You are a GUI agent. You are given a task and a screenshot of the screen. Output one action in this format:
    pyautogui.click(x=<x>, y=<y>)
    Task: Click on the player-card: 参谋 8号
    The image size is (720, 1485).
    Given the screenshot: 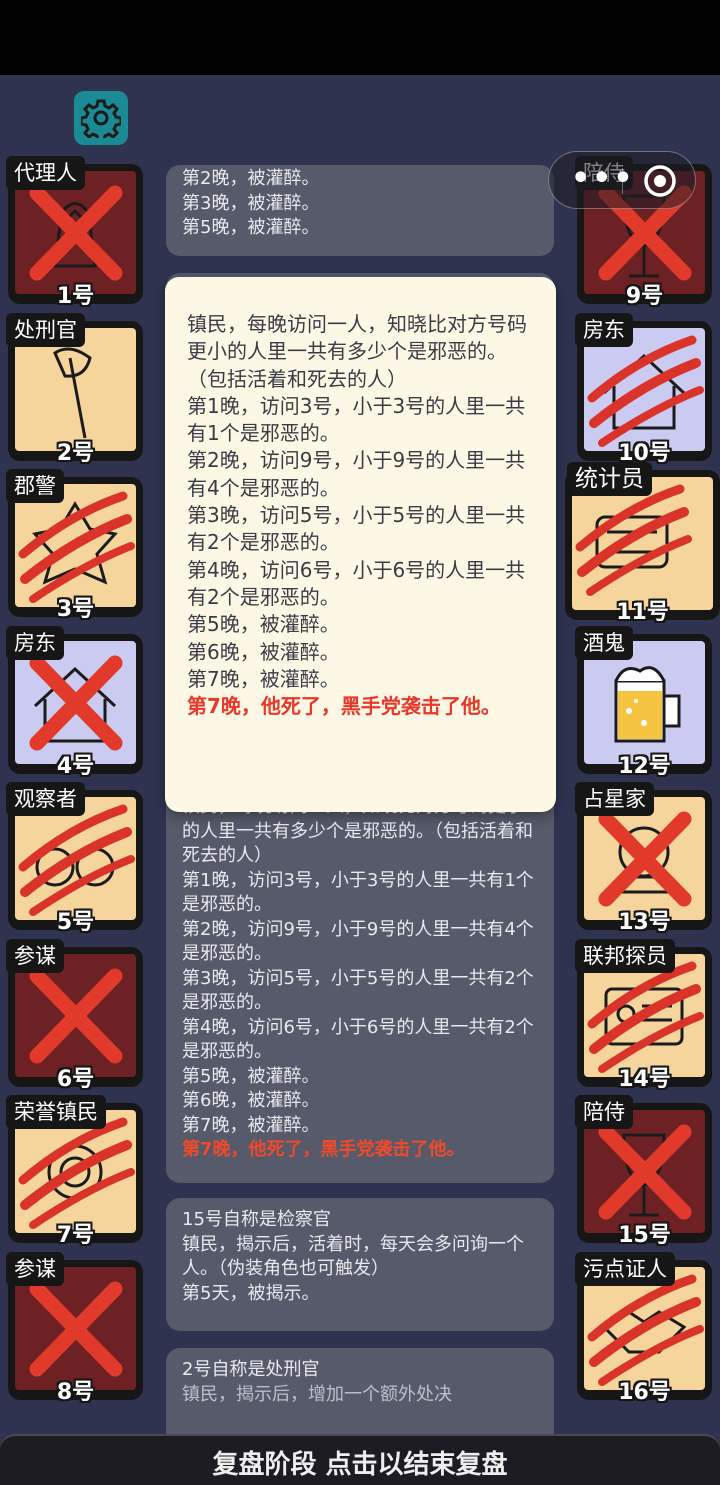 What is the action you would take?
    pyautogui.click(x=74, y=1328)
    